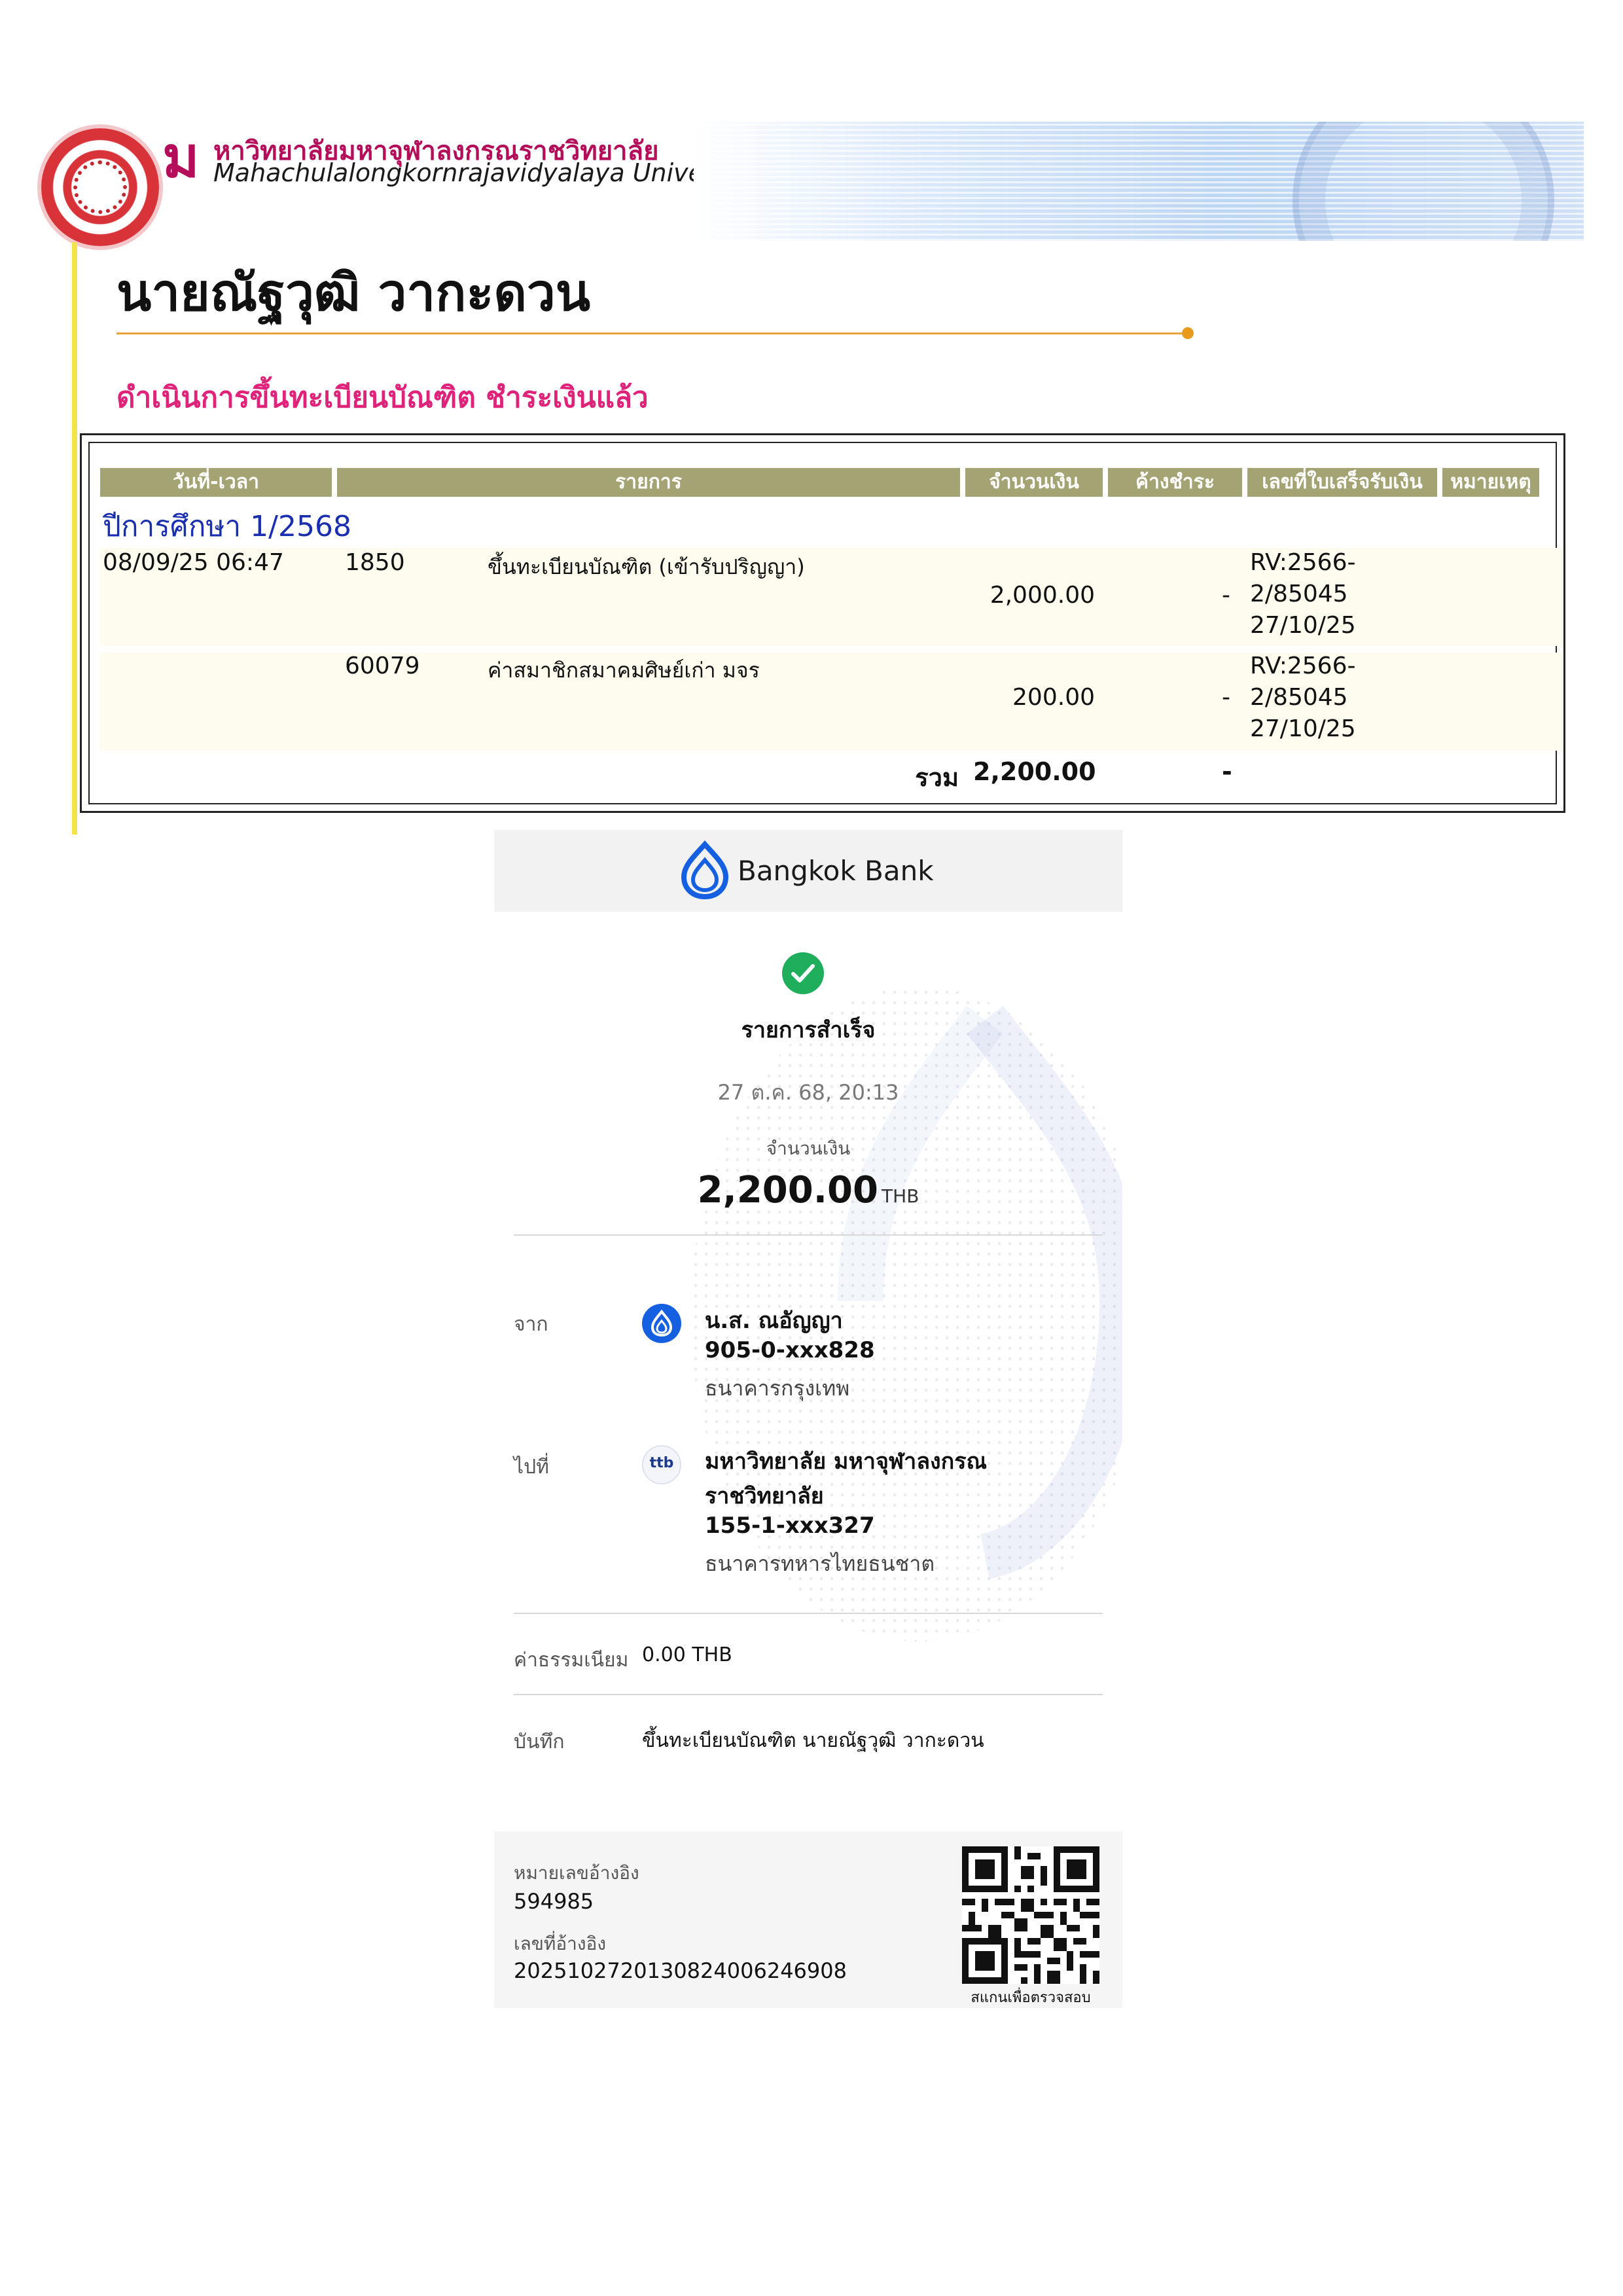 This screenshot has height=2296, width=1623. What do you see at coordinates (571, 1660) in the screenshot?
I see `fee-label: ค่าธรรมเนียม` at bounding box center [571, 1660].